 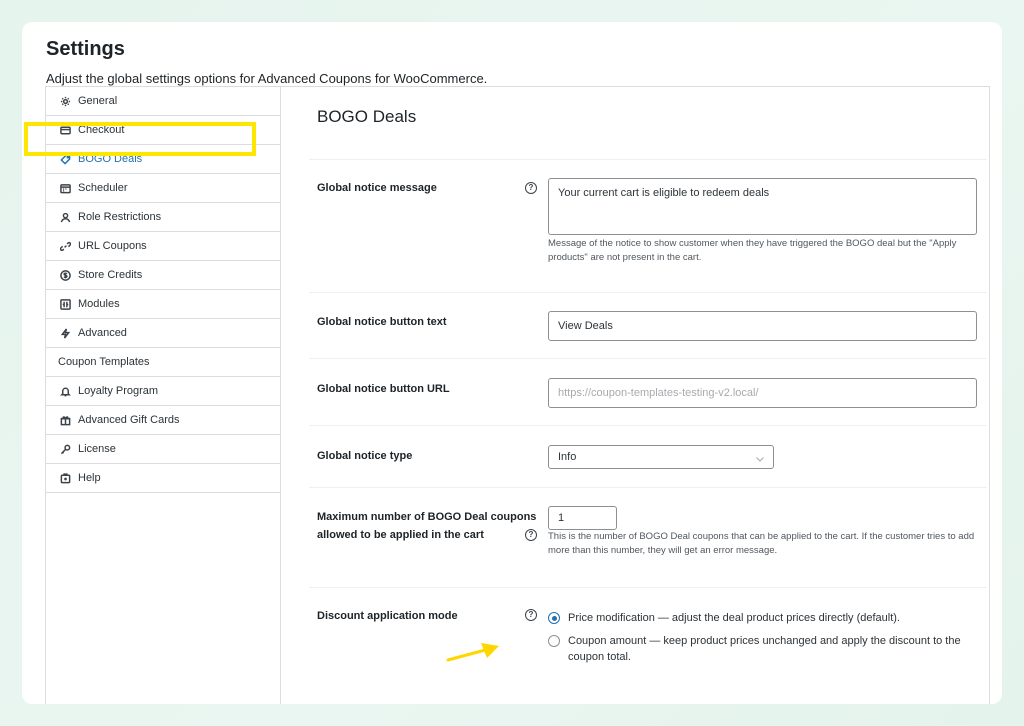 I want to click on button-url-input, so click(x=762, y=393).